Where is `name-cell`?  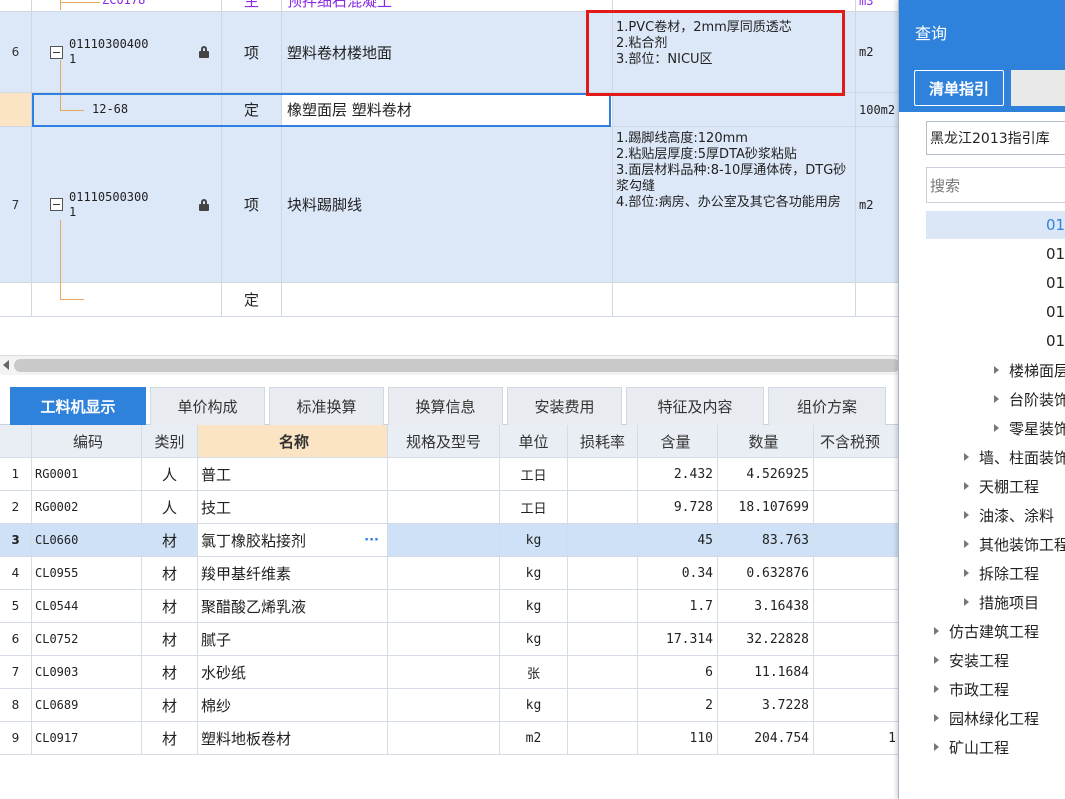 name-cell is located at coordinates (447, 299).